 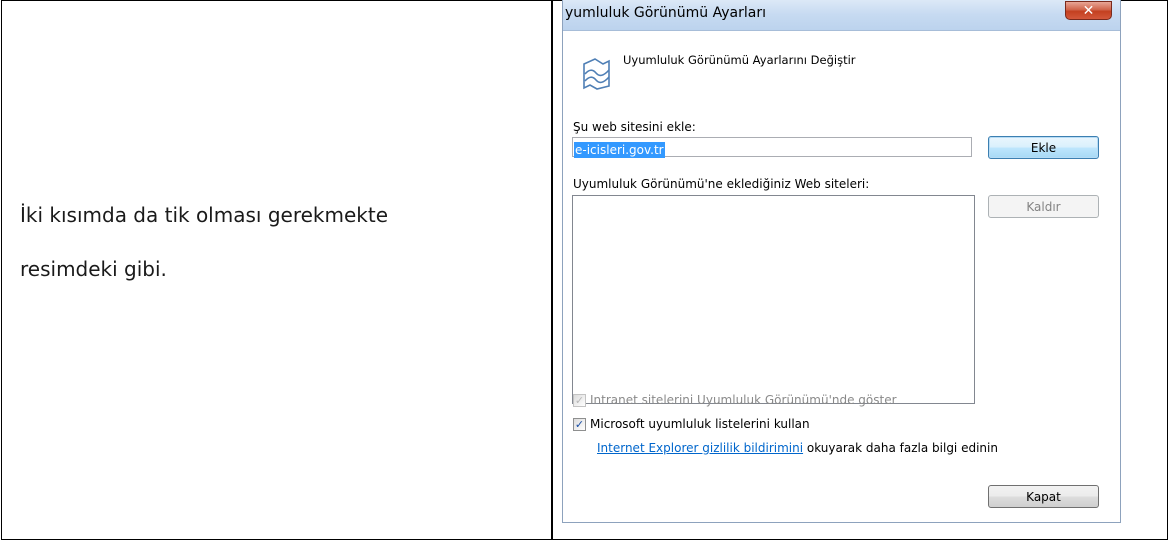 I want to click on note-line-2: resimdeki gibi., so click(x=93, y=269).